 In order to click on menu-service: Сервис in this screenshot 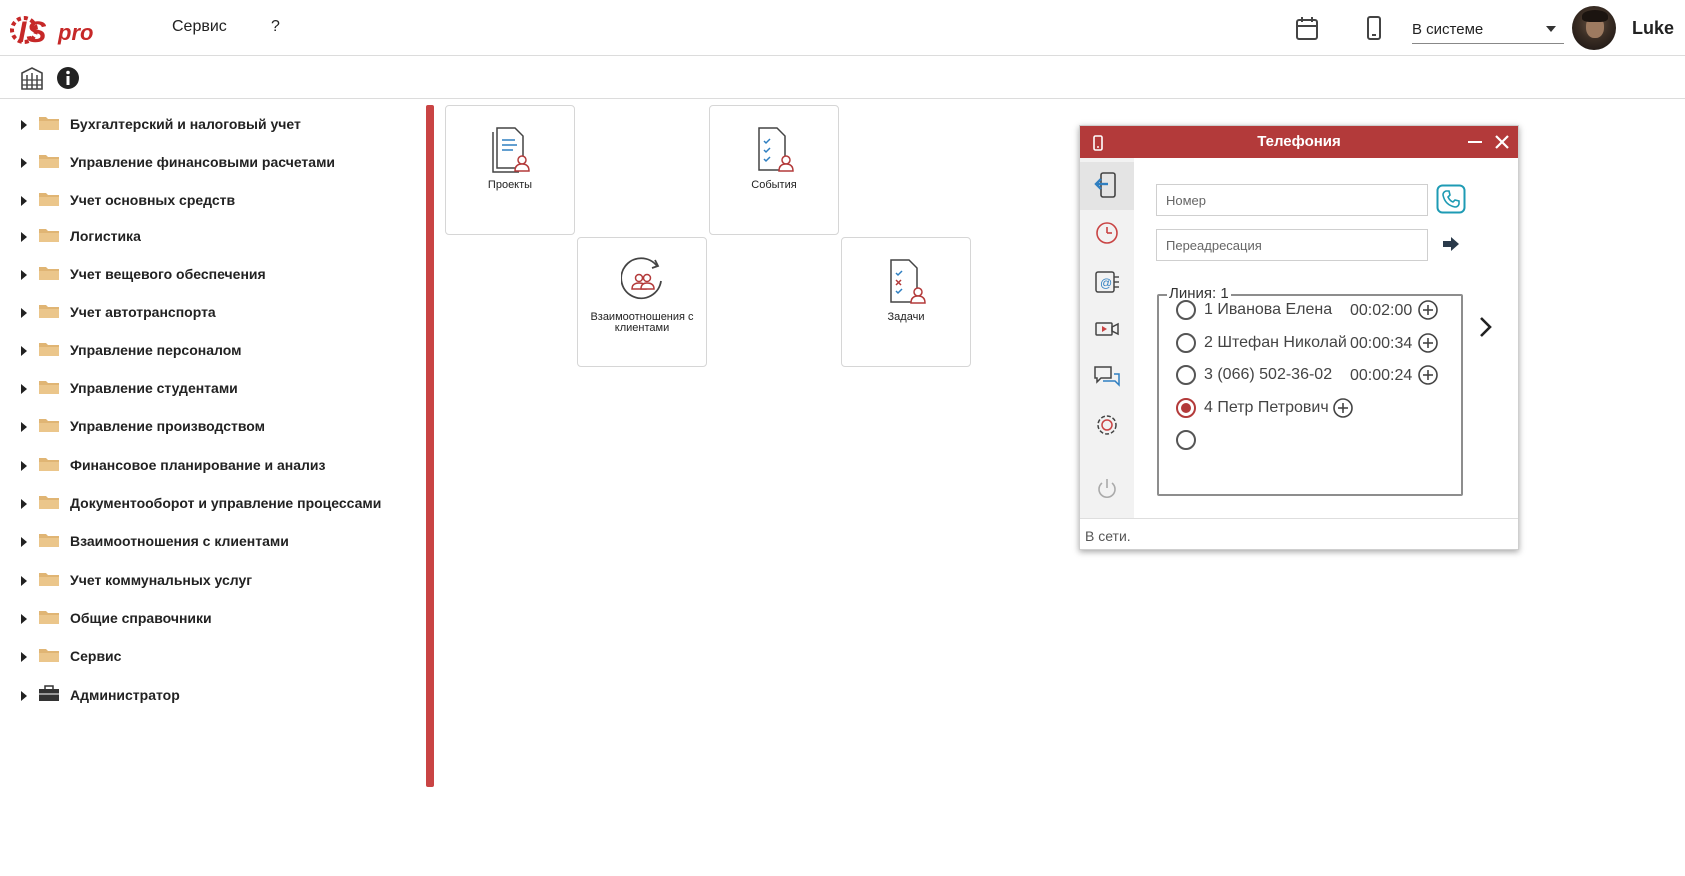, I will do `click(199, 27)`.